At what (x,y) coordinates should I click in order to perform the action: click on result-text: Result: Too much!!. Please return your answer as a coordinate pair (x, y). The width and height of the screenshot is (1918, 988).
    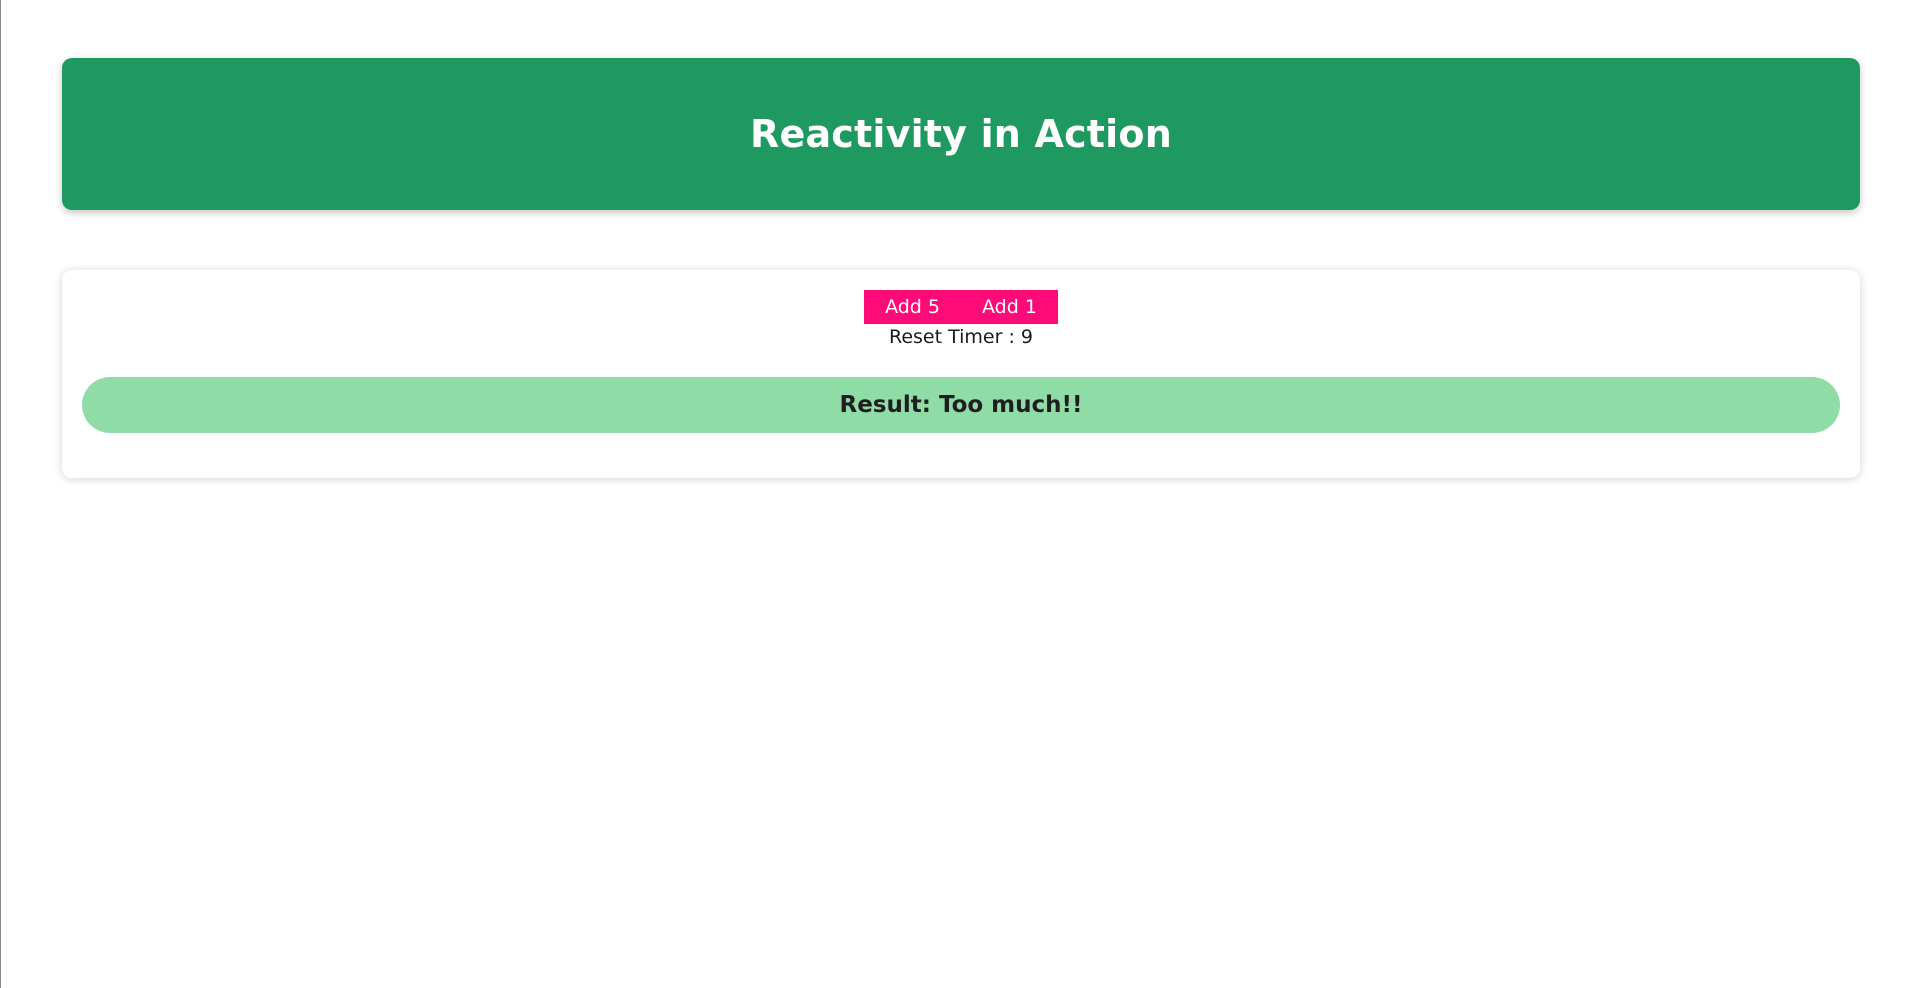
    Looking at the image, I should click on (961, 405).